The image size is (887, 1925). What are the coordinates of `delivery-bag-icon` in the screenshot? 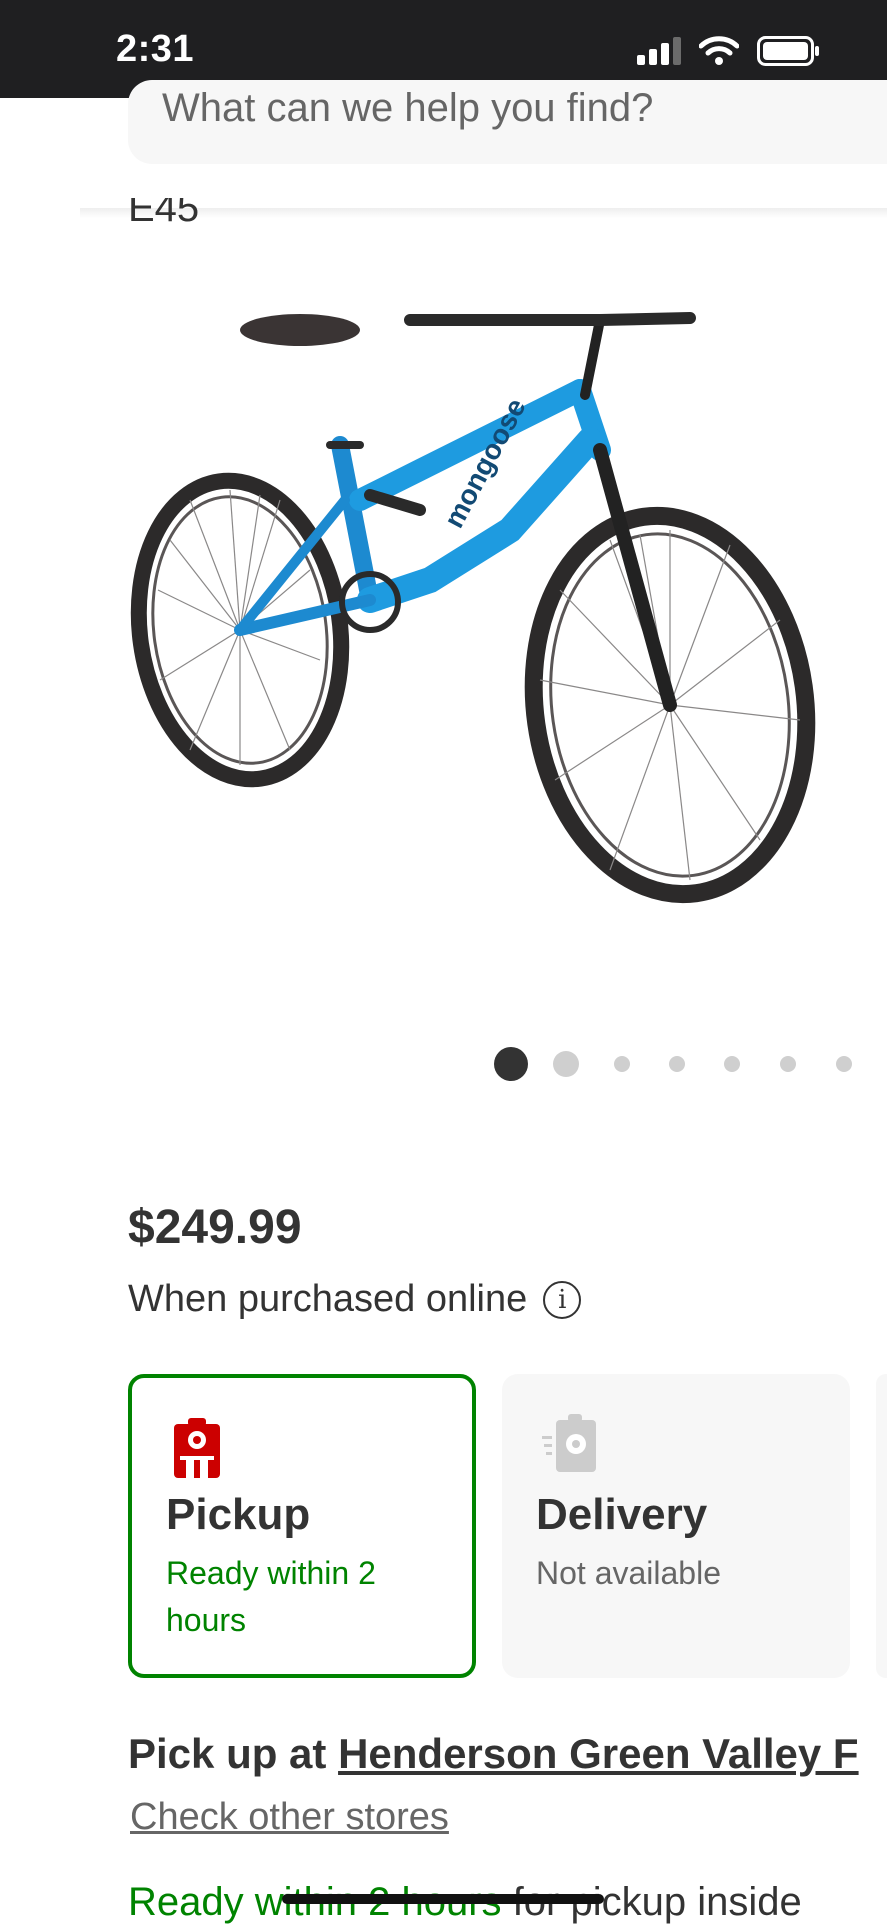 It's located at (569, 1443).